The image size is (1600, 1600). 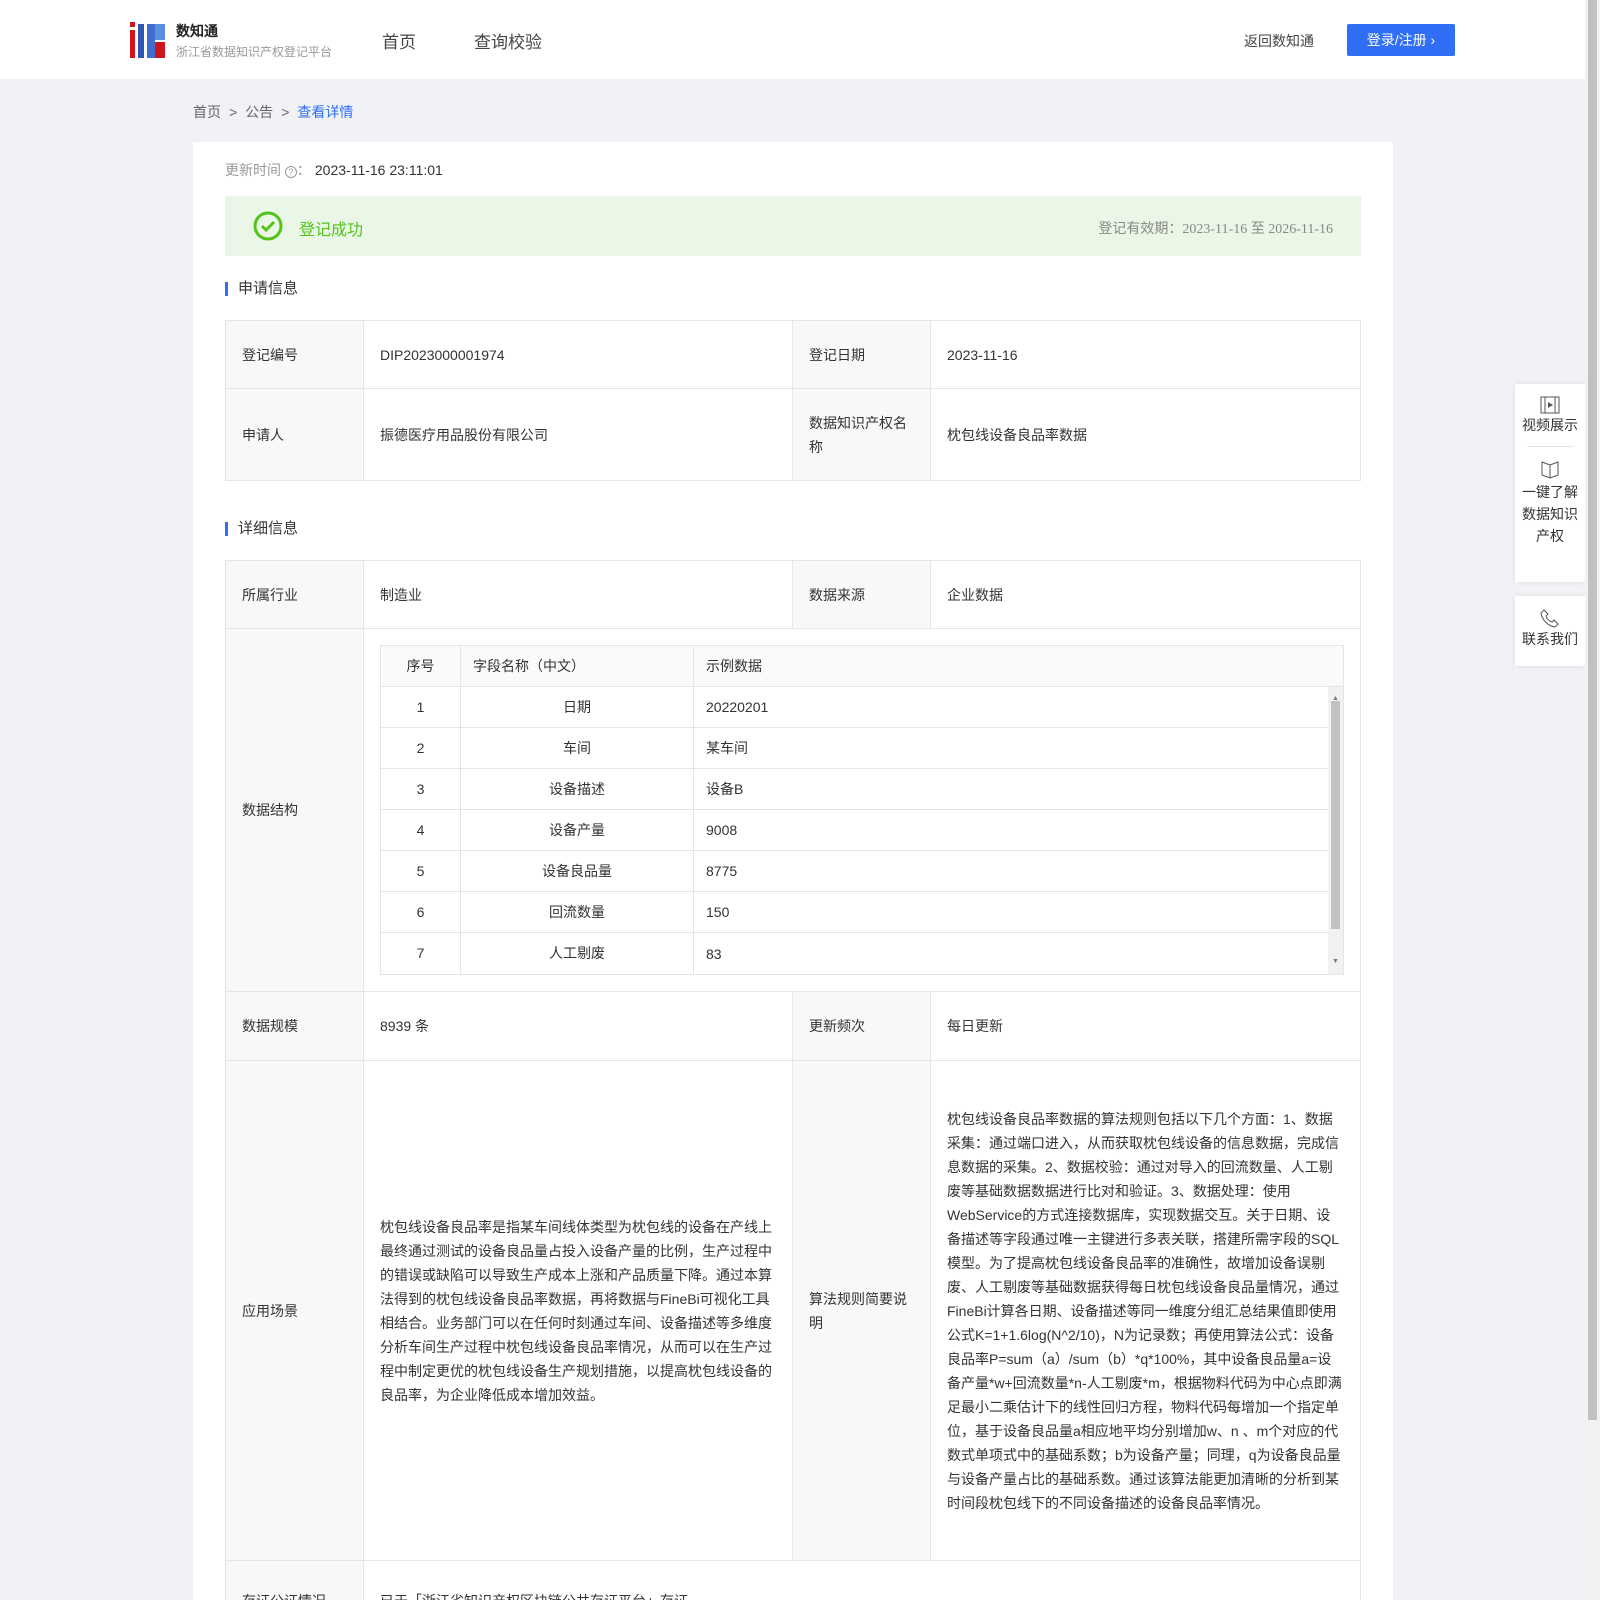 I want to click on structure-row: 2 车间 某车间, so click(x=862, y=748).